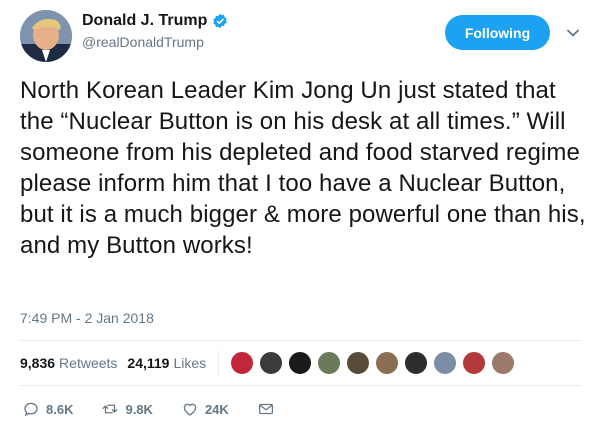 Image resolution: width=602 pixels, height=438 pixels. Describe the element at coordinates (300, 363) in the screenshot. I see `liker-3-avatar` at that location.